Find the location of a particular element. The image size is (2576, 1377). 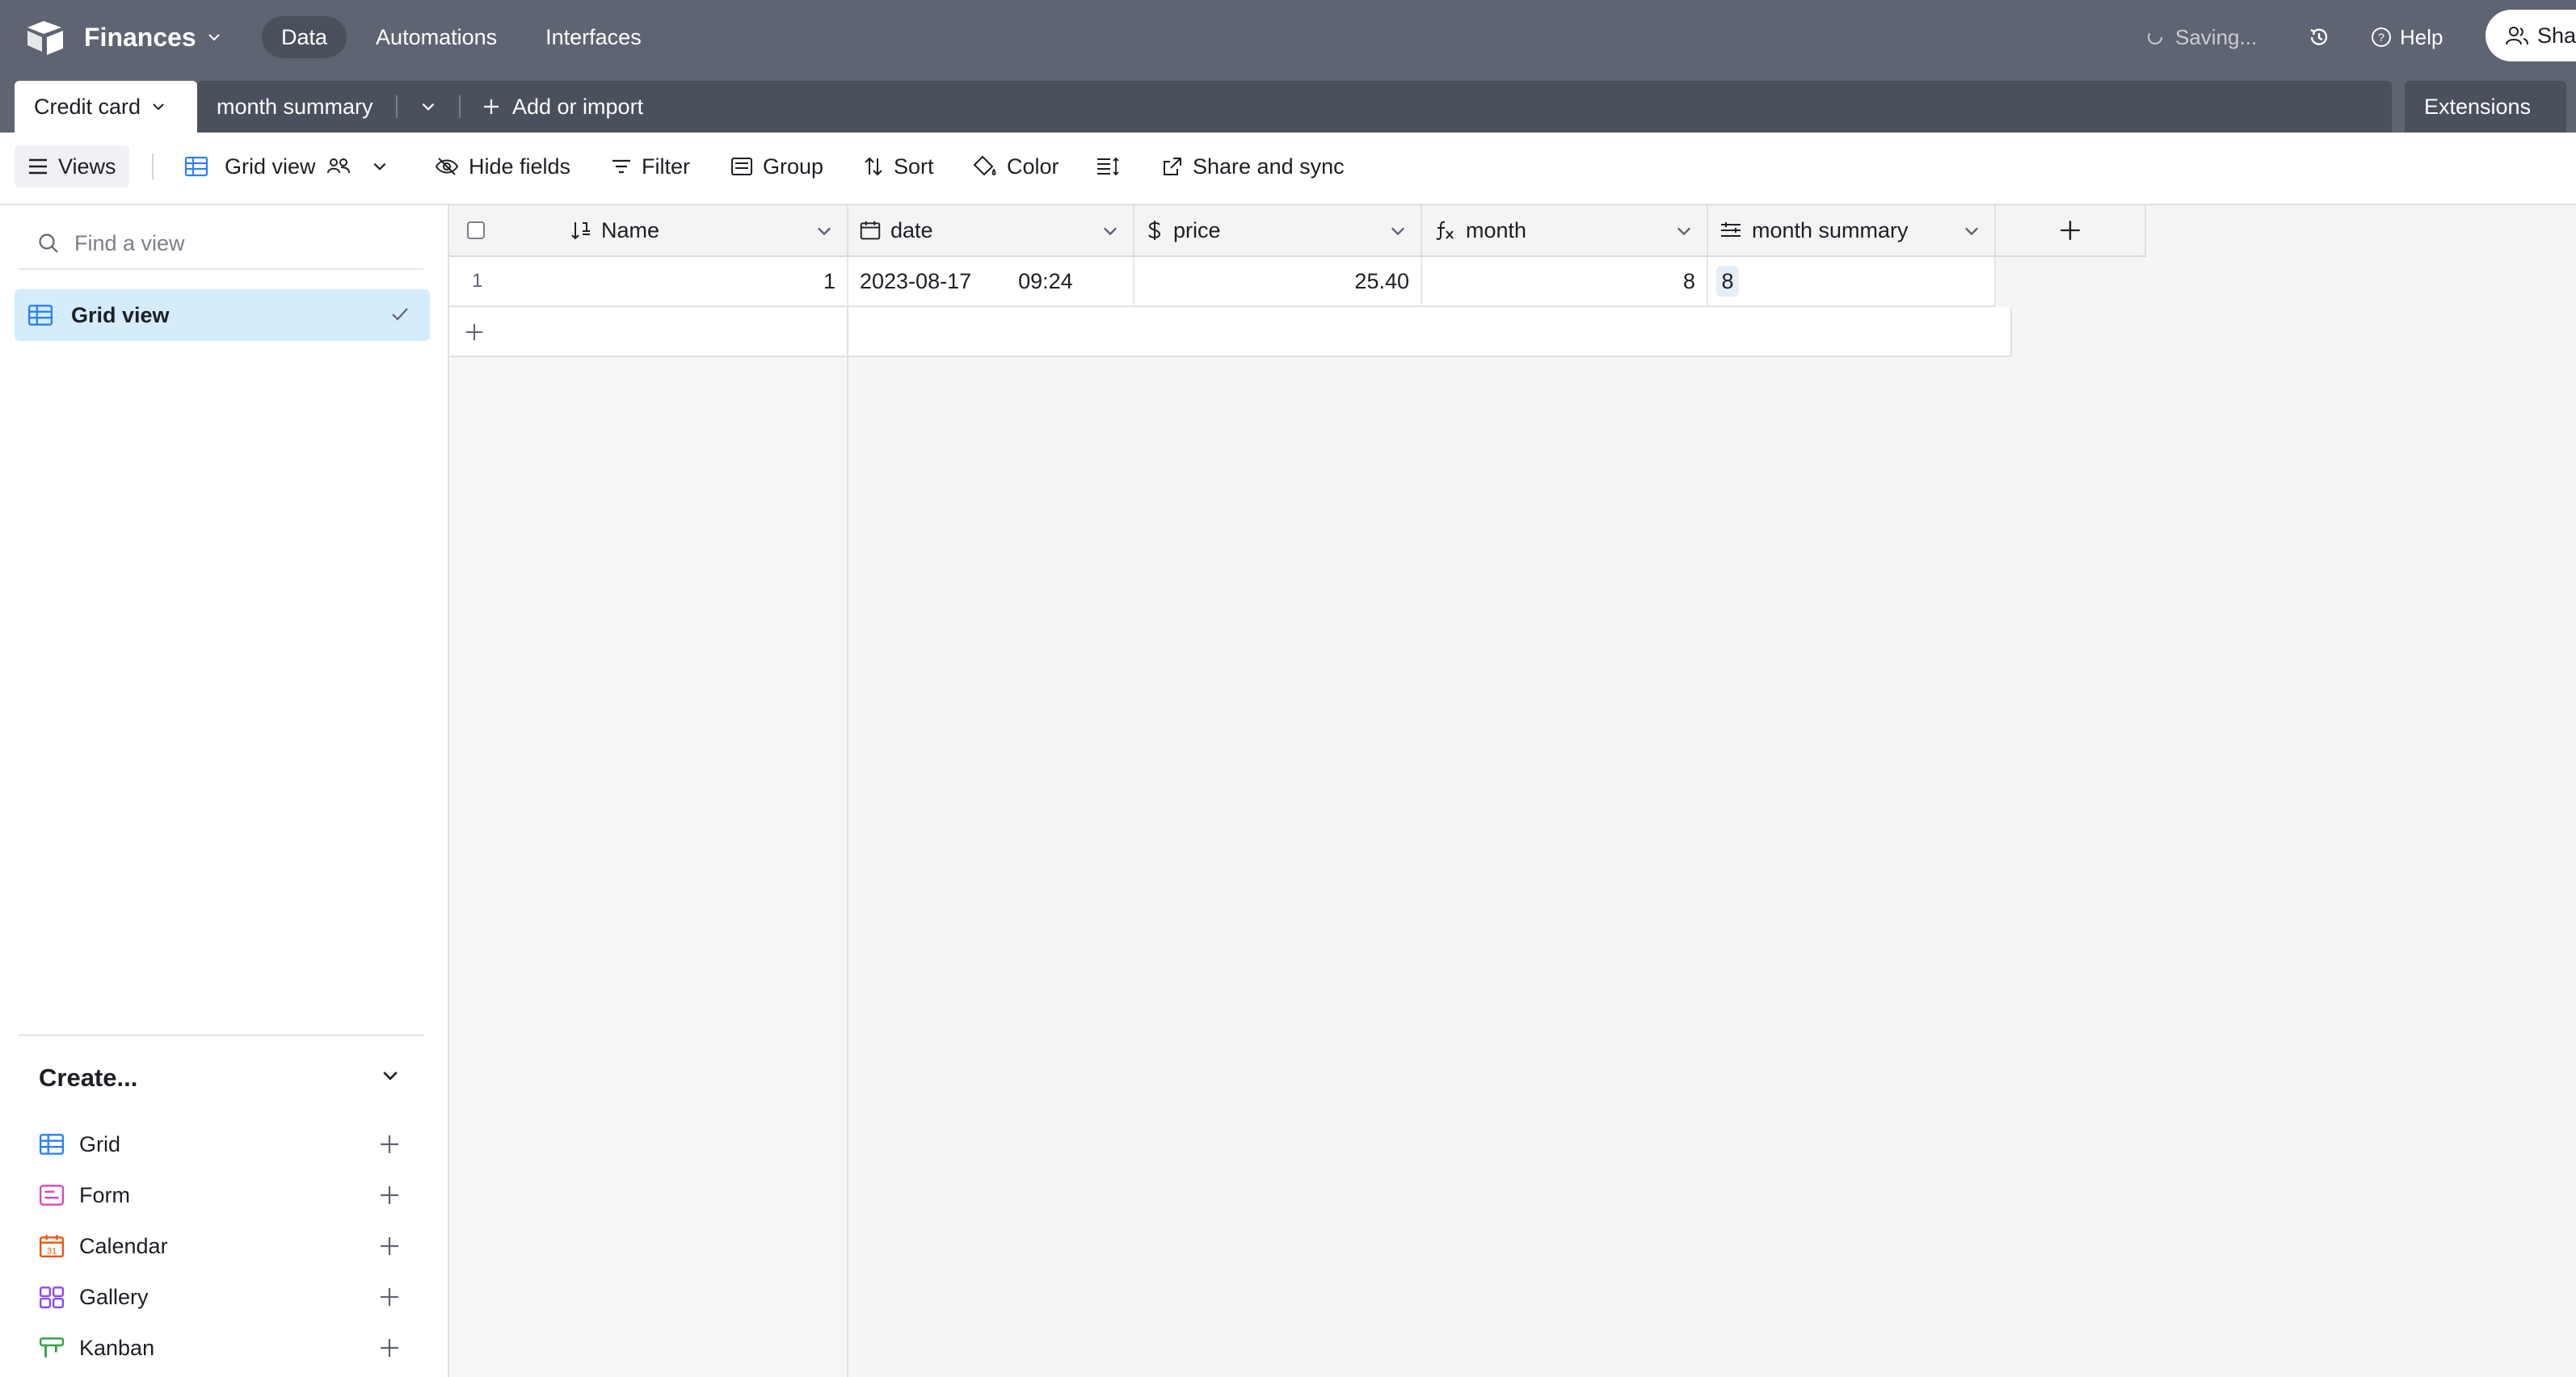

tab-month-summary: month summary is located at coordinates (295, 107).